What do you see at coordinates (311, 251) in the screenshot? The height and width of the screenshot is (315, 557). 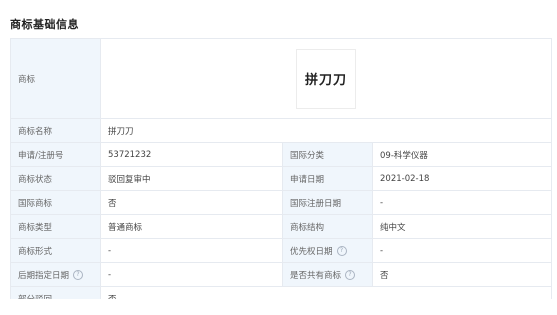 I see `row-label-text: 优先权日期` at bounding box center [311, 251].